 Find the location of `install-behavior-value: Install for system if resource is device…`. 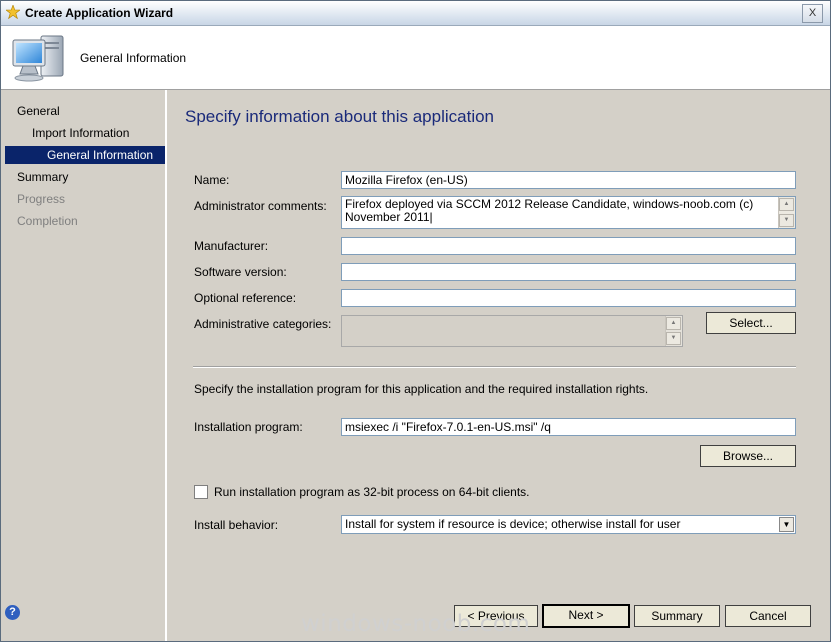

install-behavior-value: Install for system if resource is device… is located at coordinates (513, 524).